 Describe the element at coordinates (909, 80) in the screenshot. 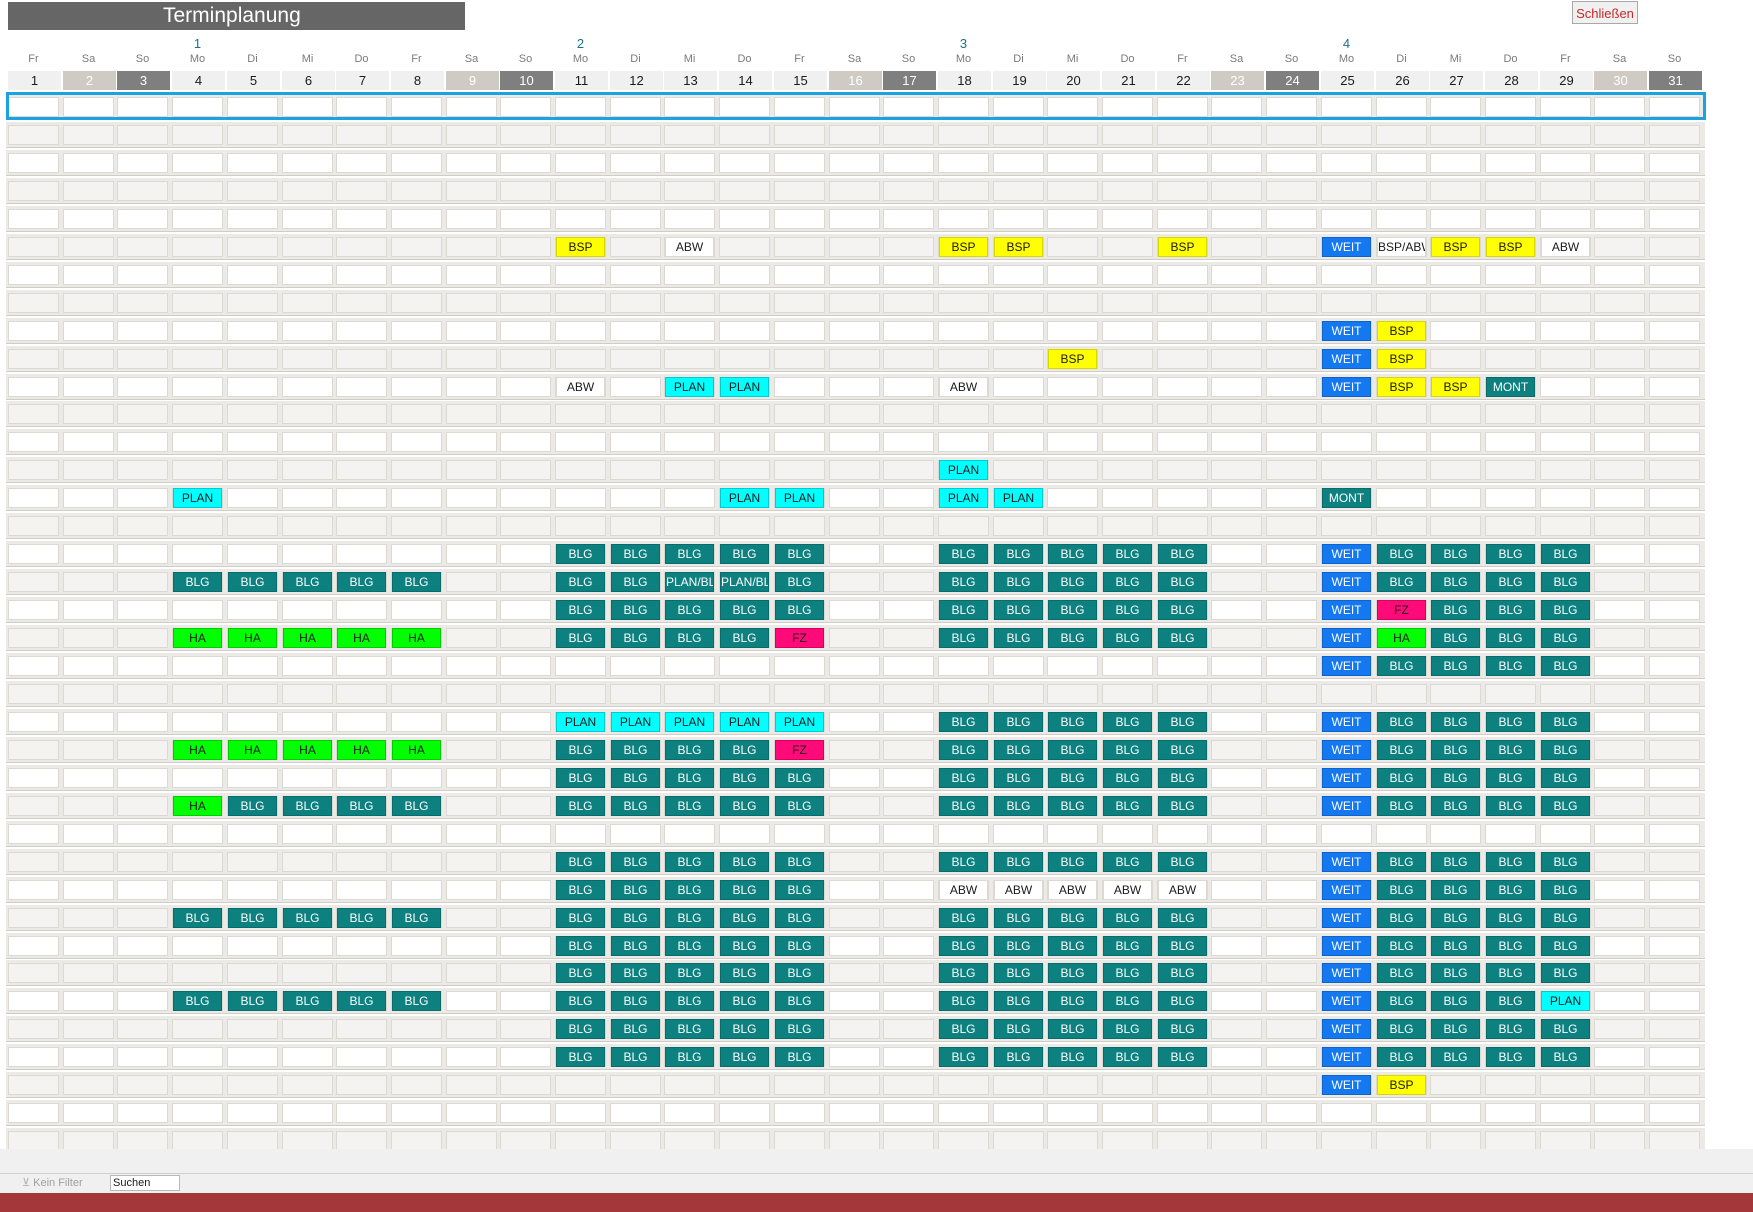

I see `day-number-header: 17` at that location.